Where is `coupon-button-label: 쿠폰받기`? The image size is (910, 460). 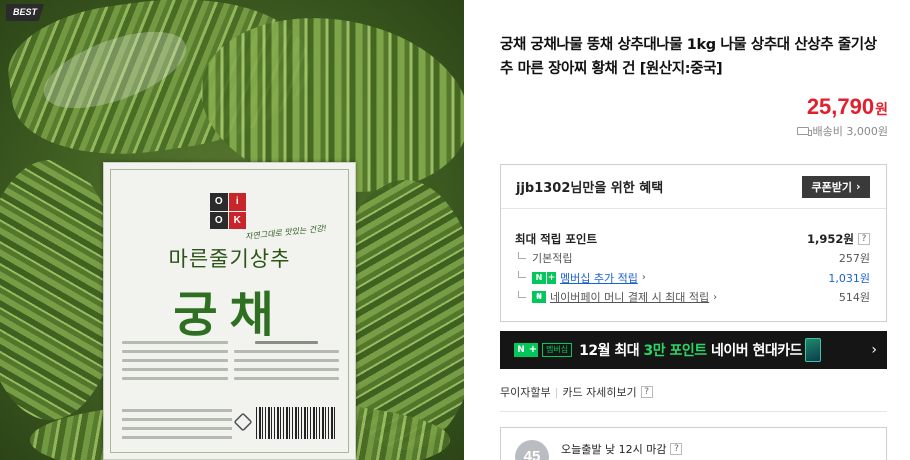 coupon-button-label: 쿠폰받기 is located at coordinates (831, 187).